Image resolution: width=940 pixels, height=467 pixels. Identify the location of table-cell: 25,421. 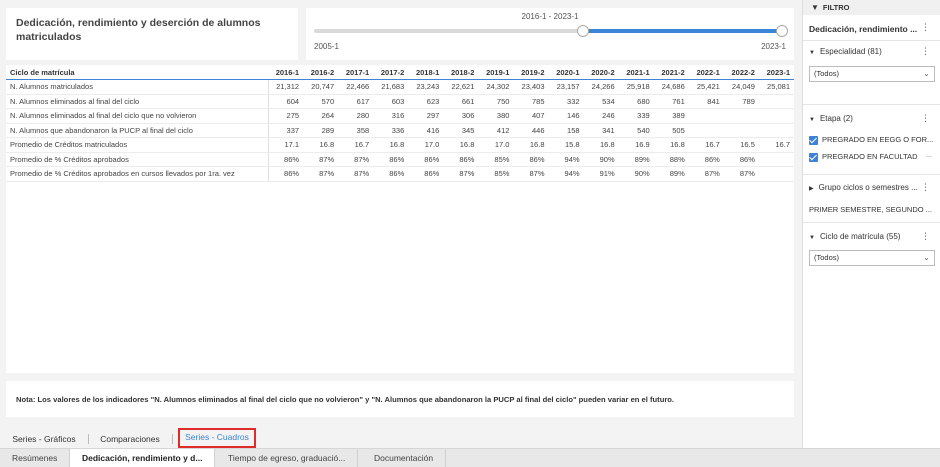
(706, 87).